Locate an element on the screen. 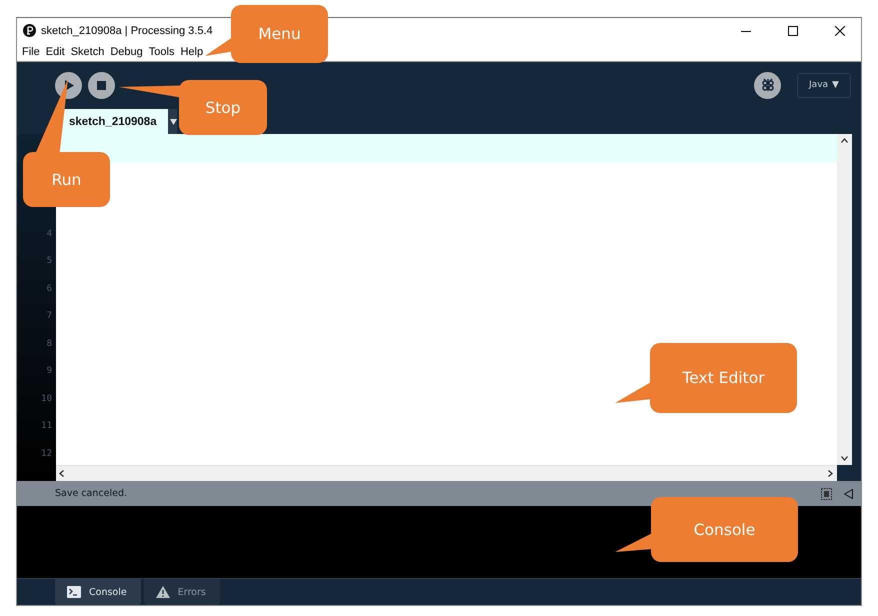 The width and height of the screenshot is (878, 616). callout-label: Menu is located at coordinates (279, 34).